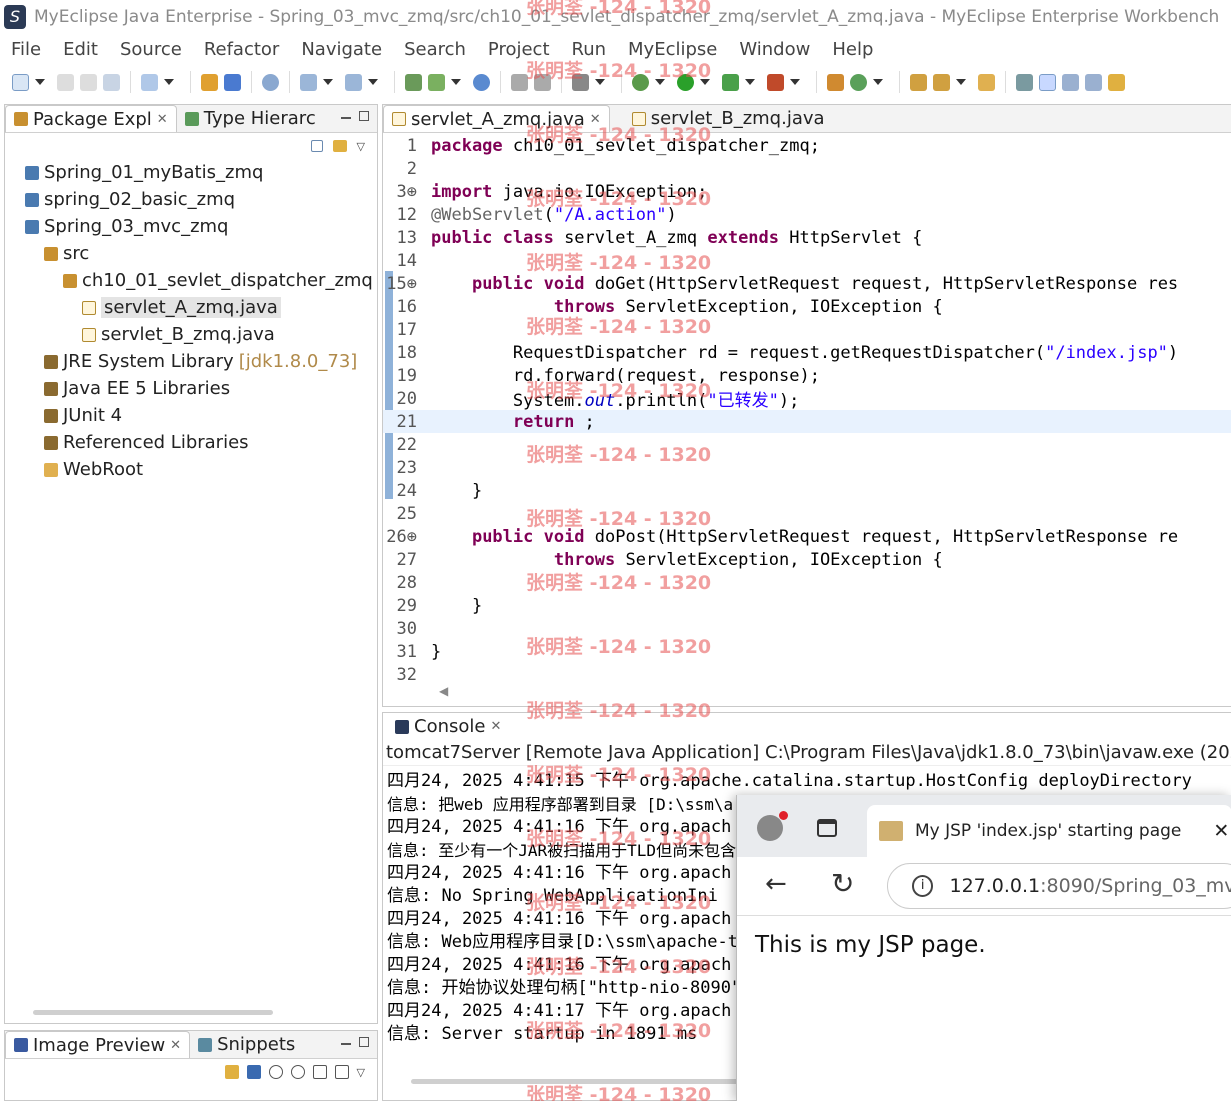 The image size is (1231, 1101). Describe the element at coordinates (918, 82) in the screenshot. I see `open-folder-icon` at that location.